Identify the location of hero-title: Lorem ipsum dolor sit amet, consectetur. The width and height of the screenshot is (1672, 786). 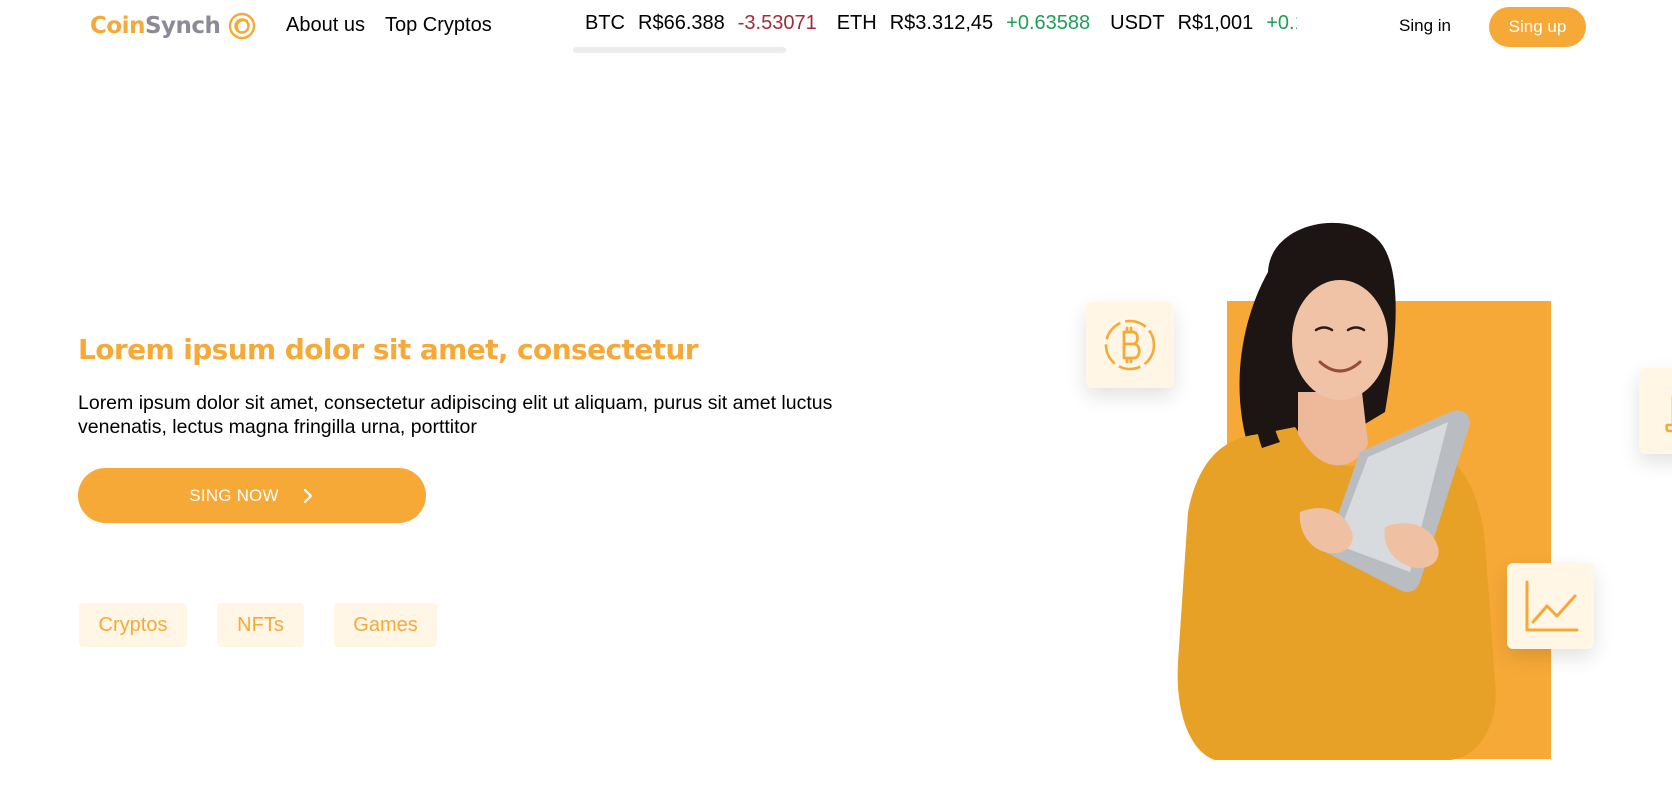
(388, 349).